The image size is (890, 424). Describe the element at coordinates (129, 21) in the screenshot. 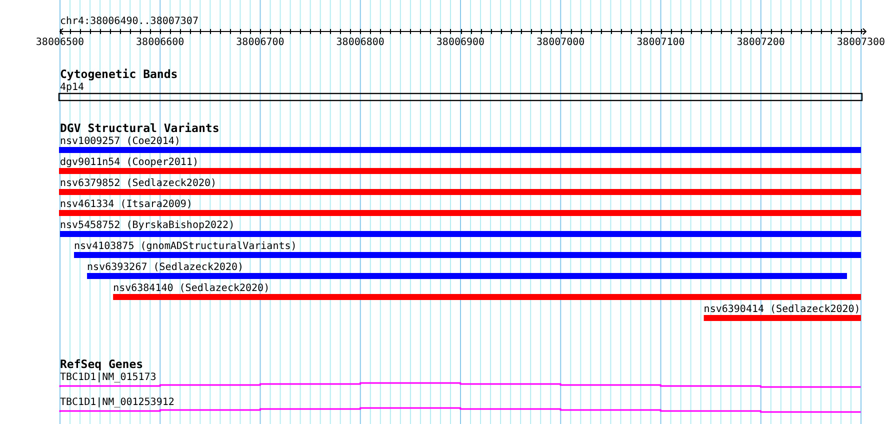

I see `location-label: chr4:38006490..38007307` at that location.